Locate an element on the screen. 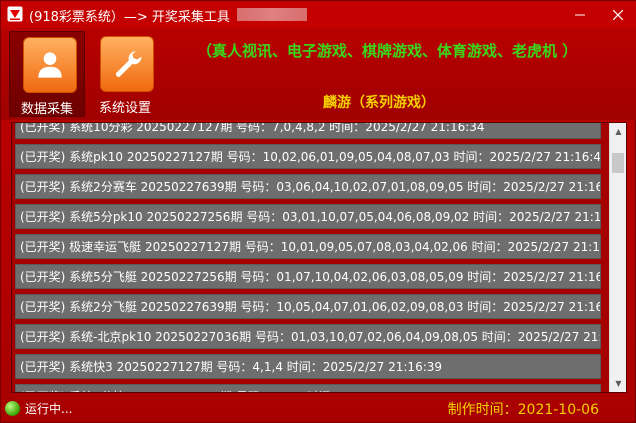  minimize-button is located at coordinates (580, 14).